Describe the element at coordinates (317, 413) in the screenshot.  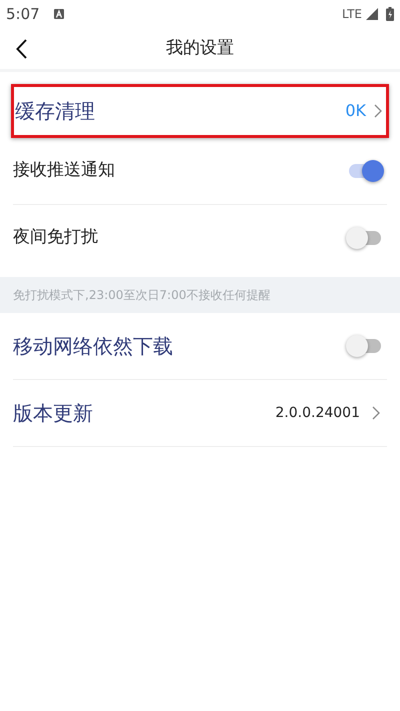
I see `setting-value: 2.0.0.24001` at that location.